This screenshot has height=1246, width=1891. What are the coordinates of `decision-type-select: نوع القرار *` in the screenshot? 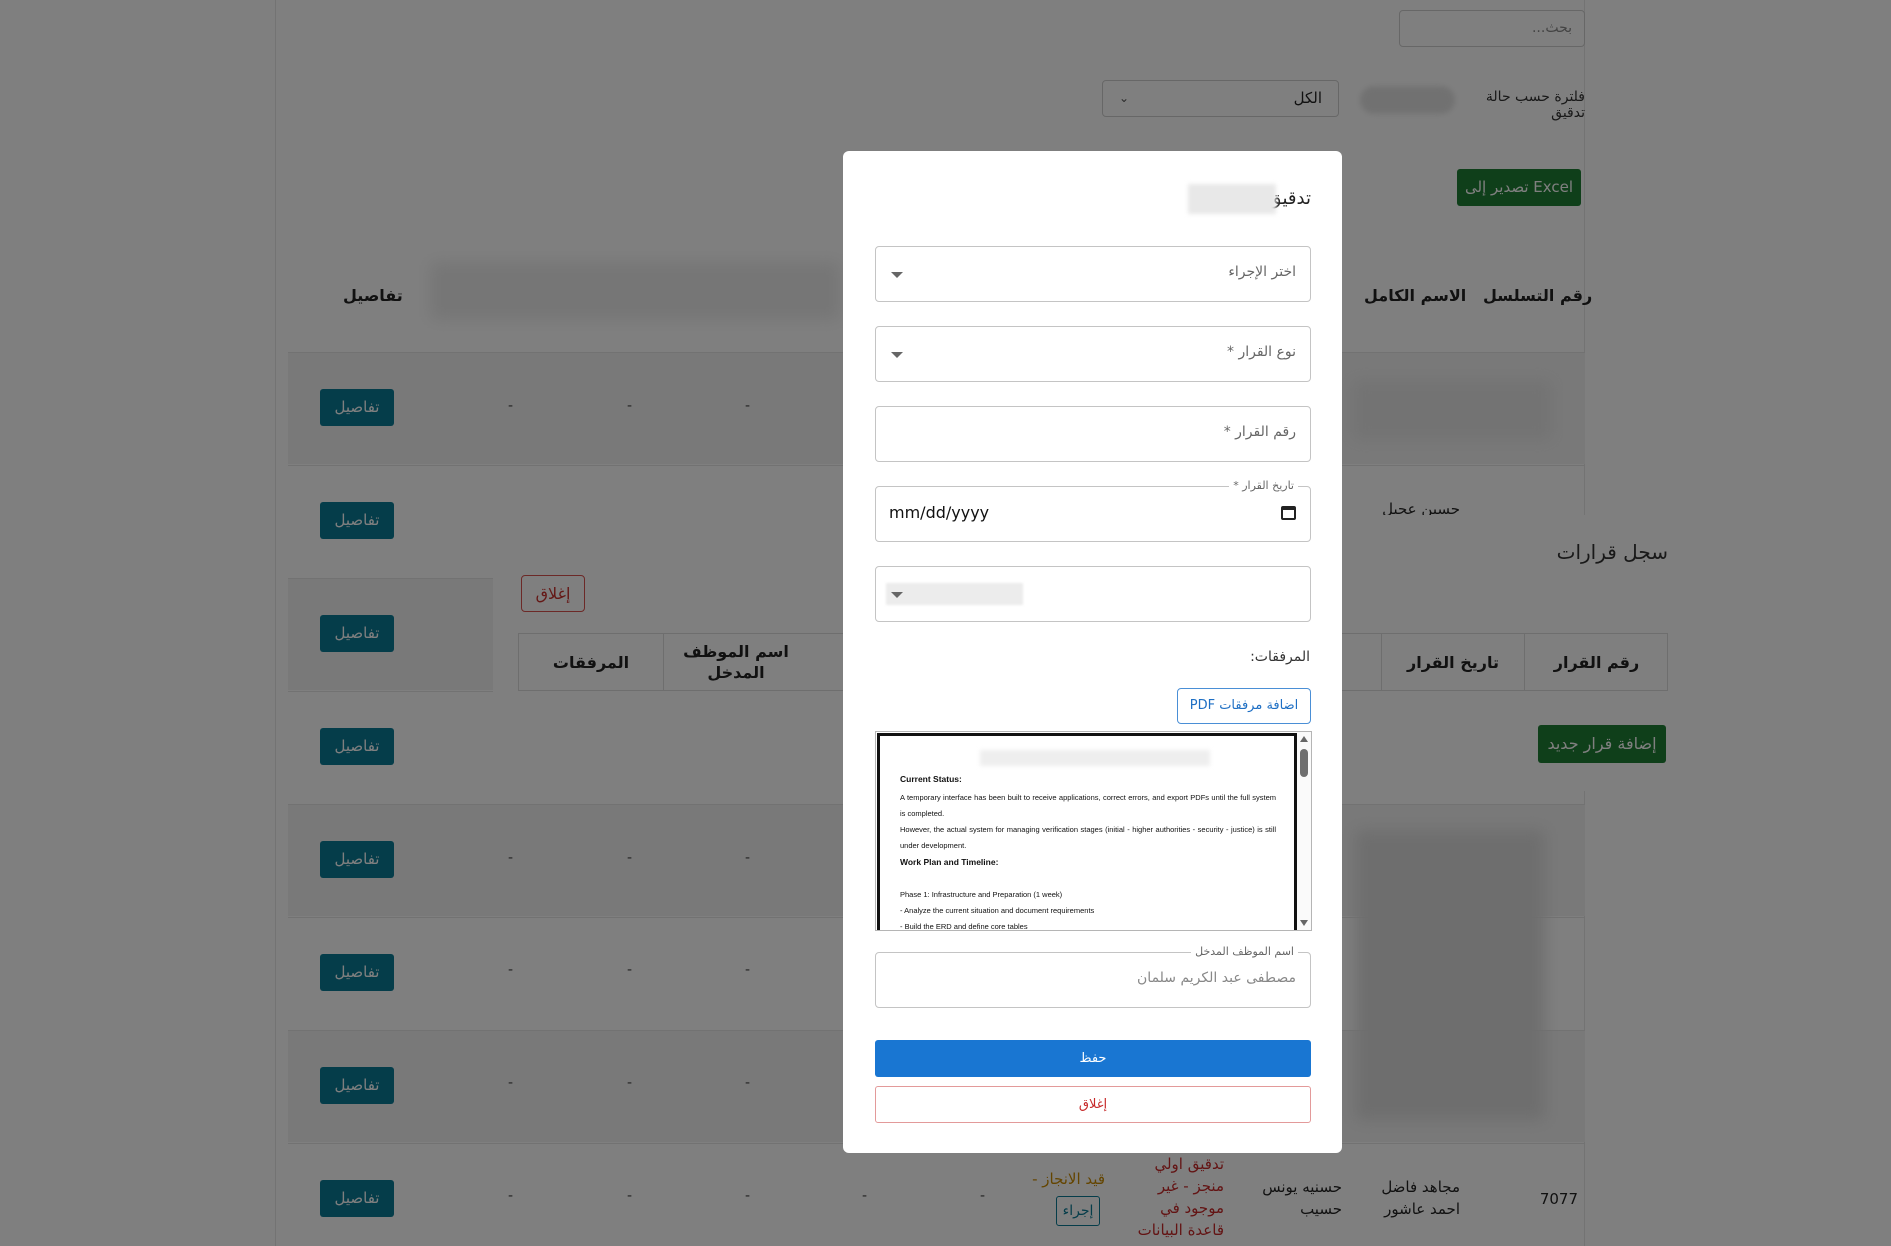 It's located at (1093, 354).